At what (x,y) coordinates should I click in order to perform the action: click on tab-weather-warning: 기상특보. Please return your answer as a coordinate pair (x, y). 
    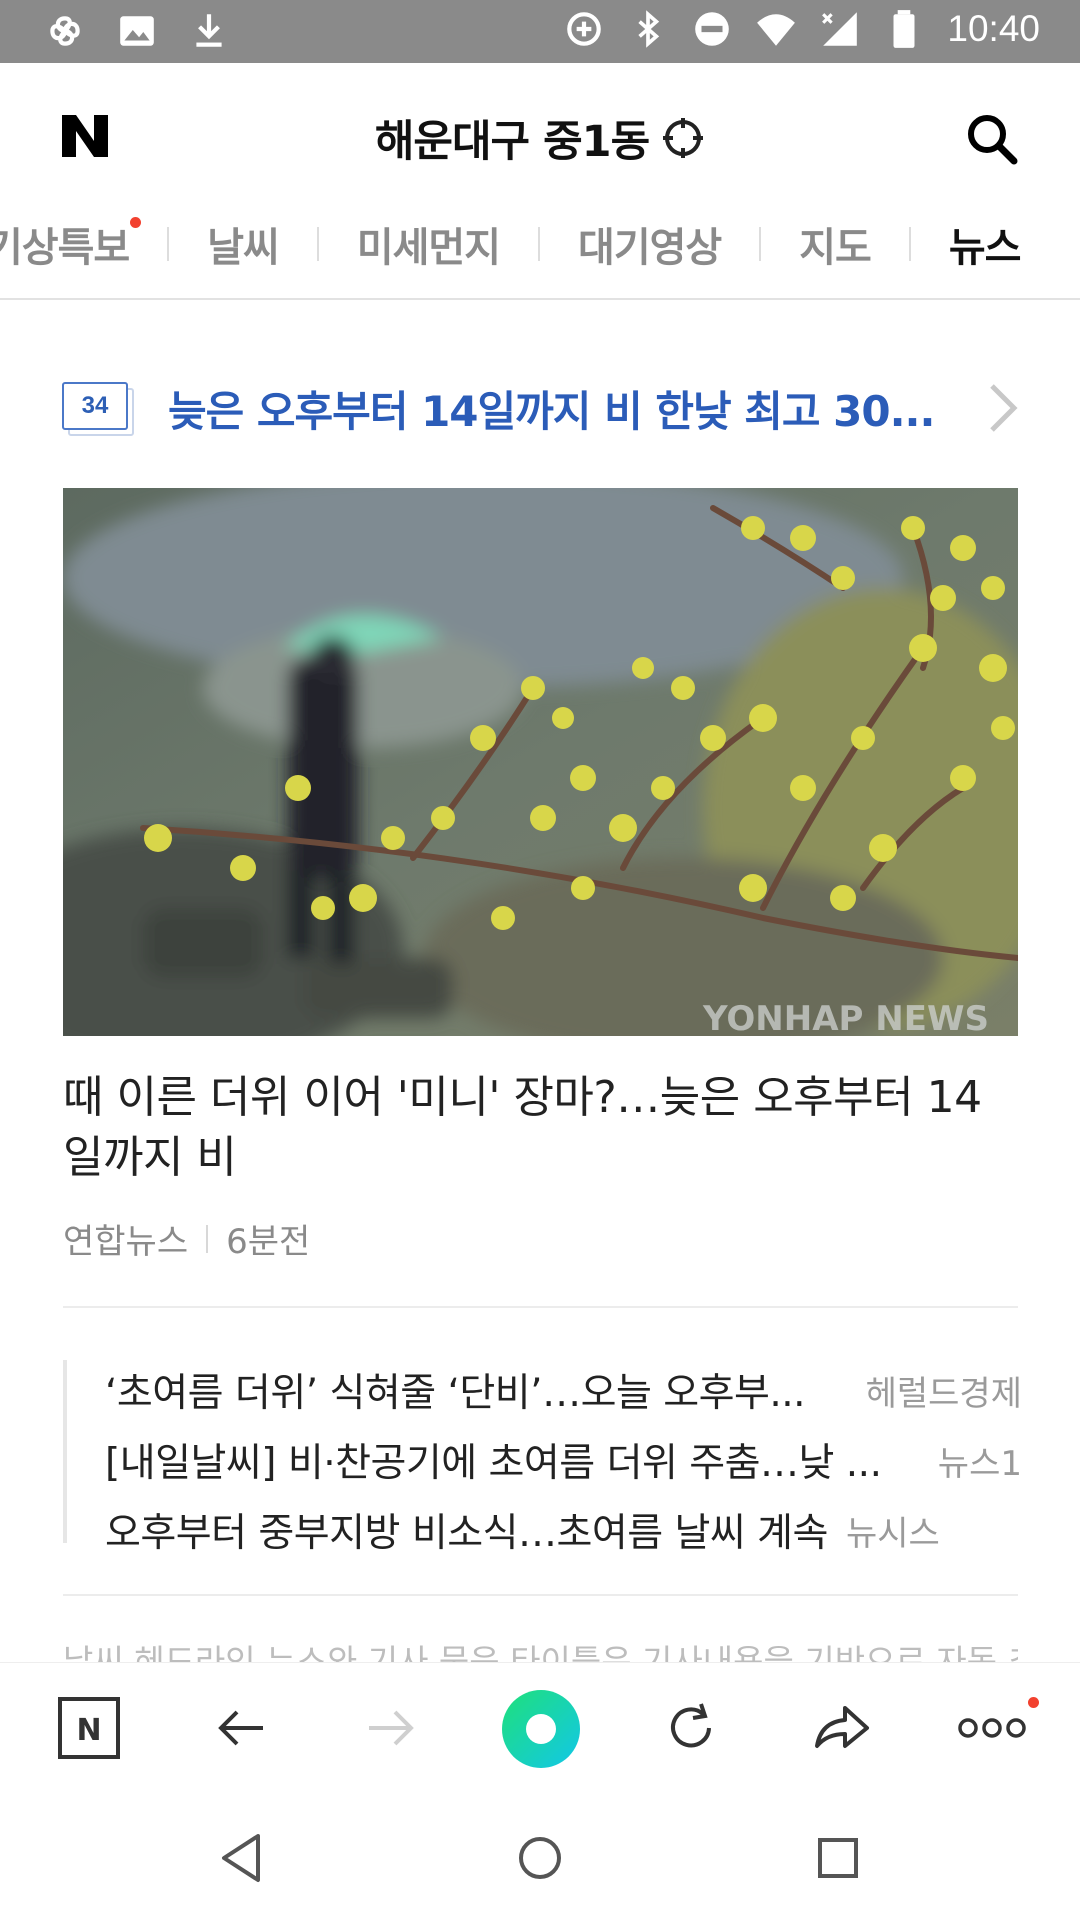
    Looking at the image, I should click on (71, 244).